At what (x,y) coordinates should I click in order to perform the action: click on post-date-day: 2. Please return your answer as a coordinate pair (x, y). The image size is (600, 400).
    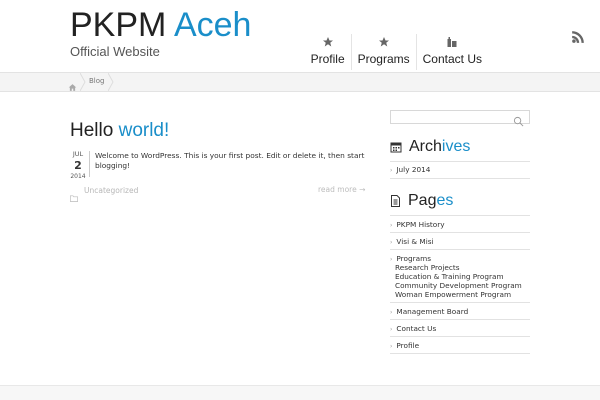
    Looking at the image, I should click on (78, 165).